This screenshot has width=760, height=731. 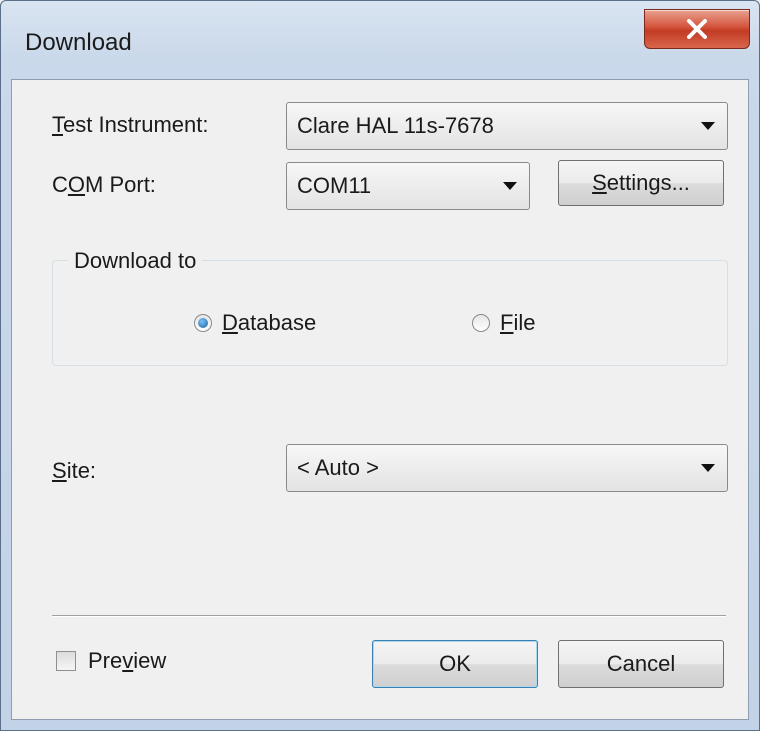 I want to click on com-port-value: COM11, so click(x=334, y=185).